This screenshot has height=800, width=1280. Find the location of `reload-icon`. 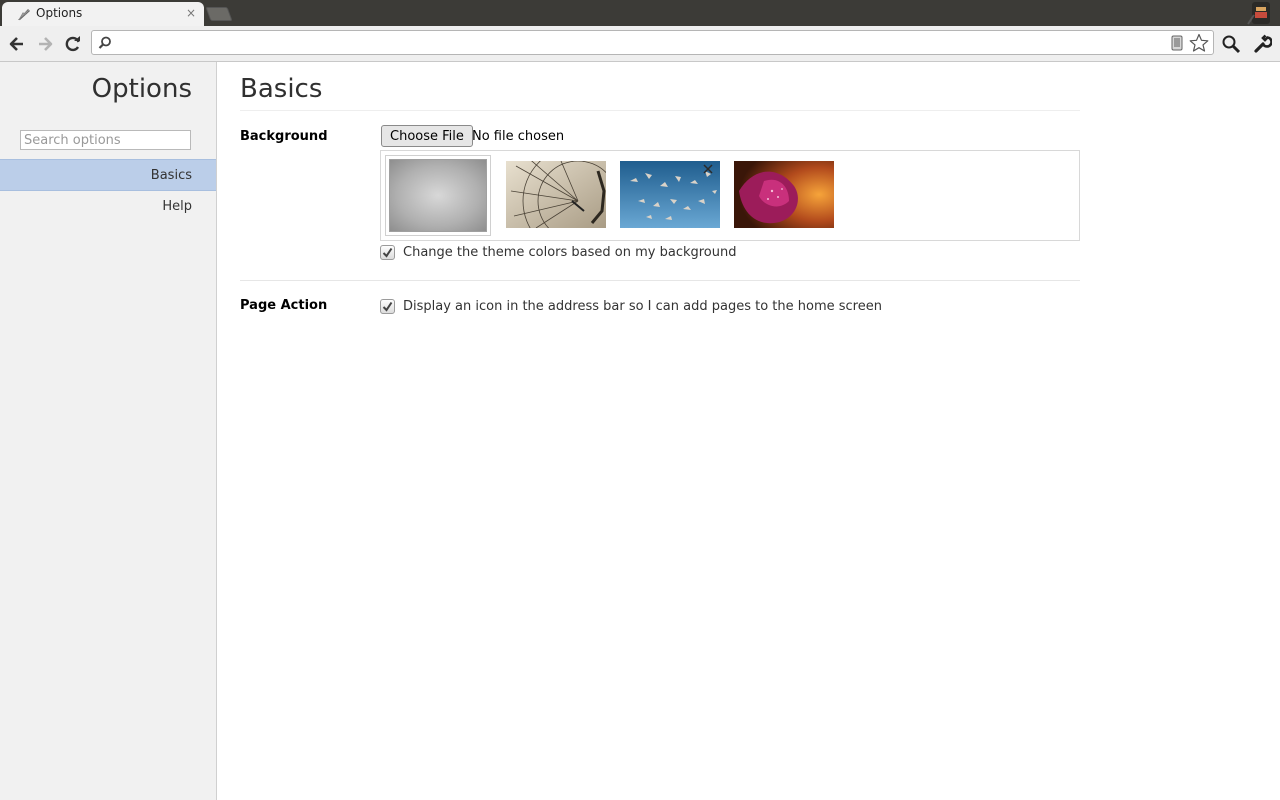

reload-icon is located at coordinates (73, 44).